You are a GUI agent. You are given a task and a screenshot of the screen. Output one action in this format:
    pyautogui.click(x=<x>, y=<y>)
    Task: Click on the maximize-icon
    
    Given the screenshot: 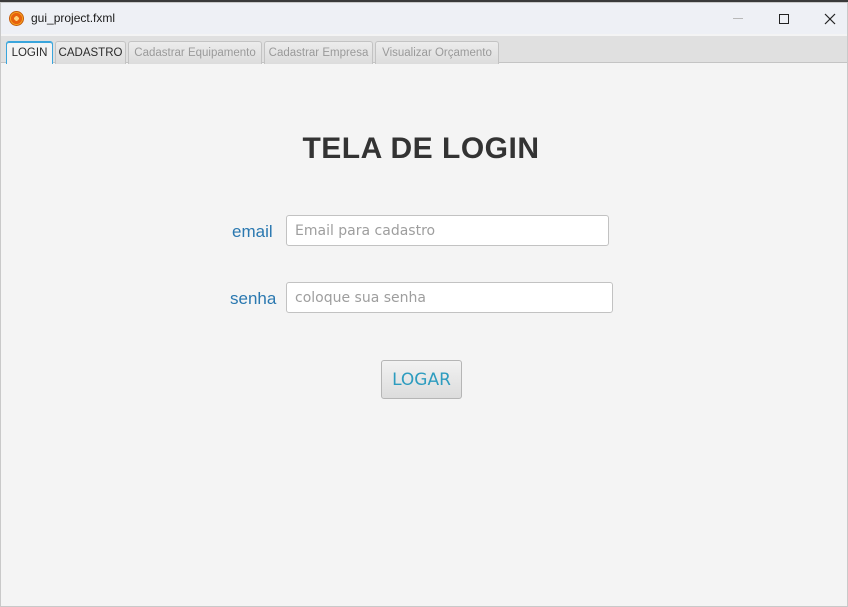 What is the action you would take?
    pyautogui.click(x=784, y=18)
    